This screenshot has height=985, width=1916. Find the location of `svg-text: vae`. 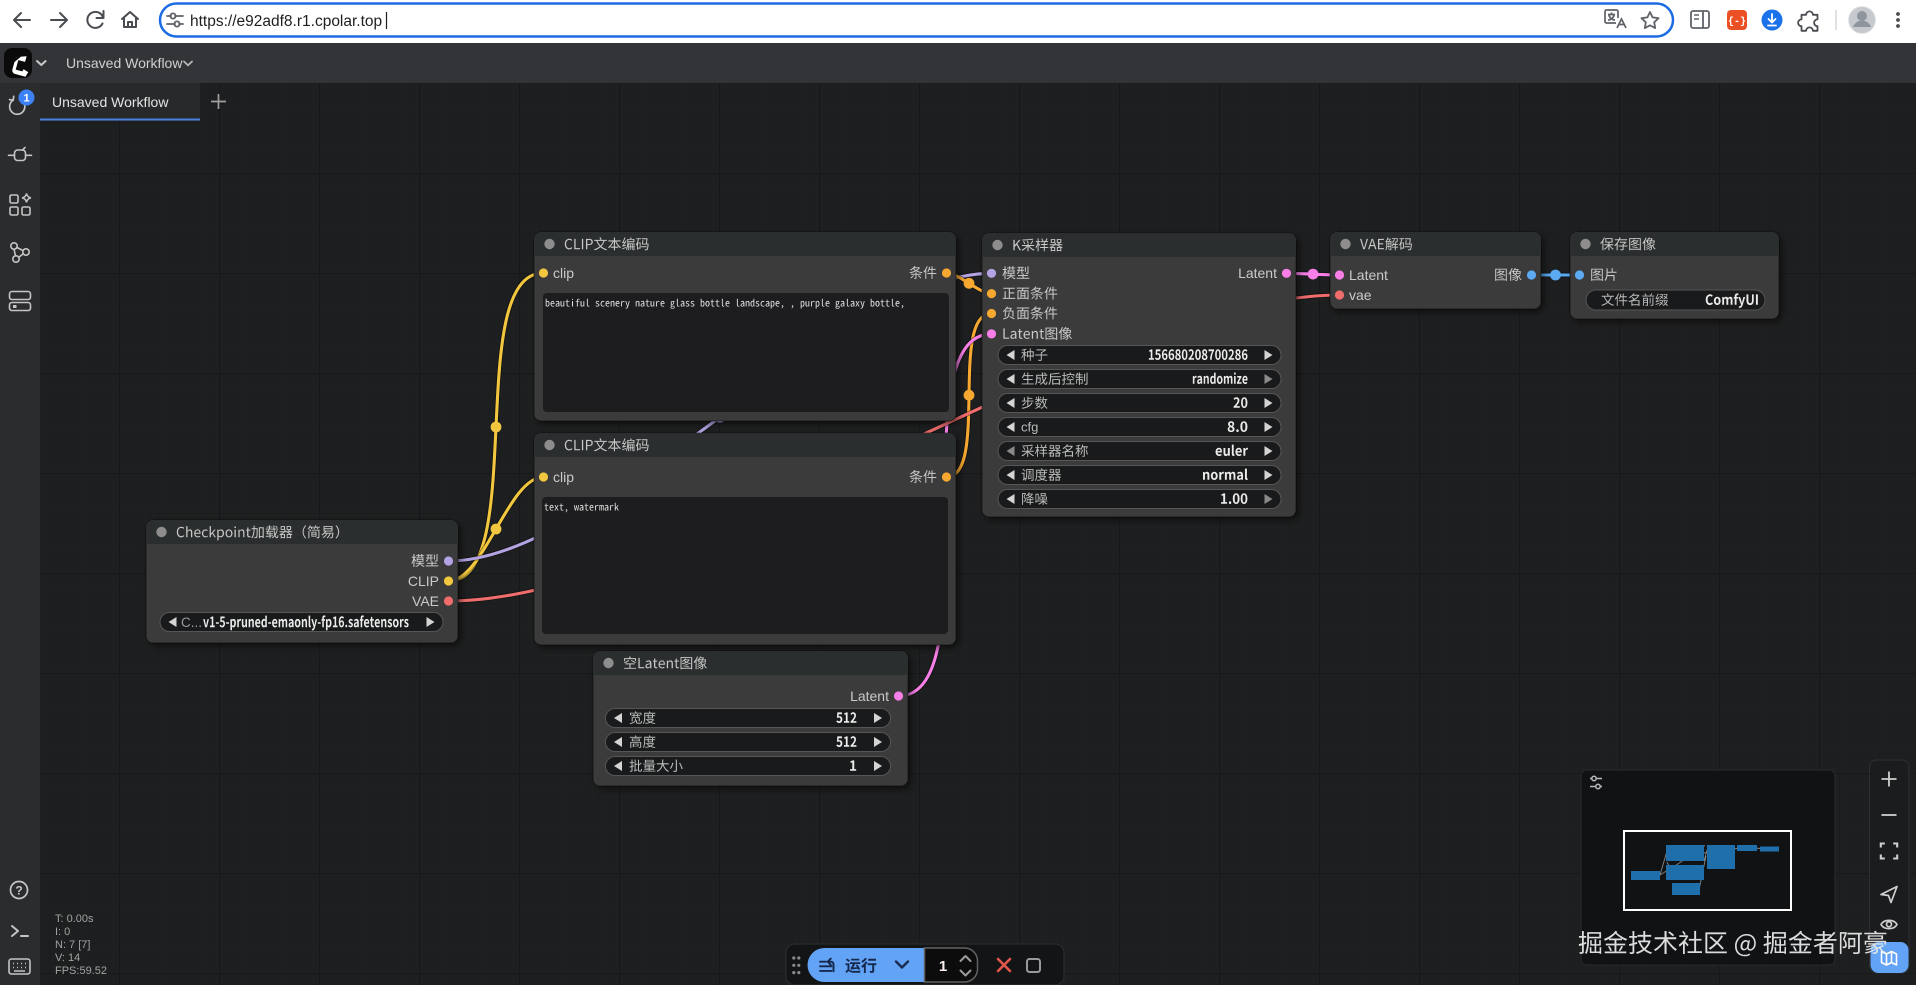

svg-text: vae is located at coordinates (1360, 295).